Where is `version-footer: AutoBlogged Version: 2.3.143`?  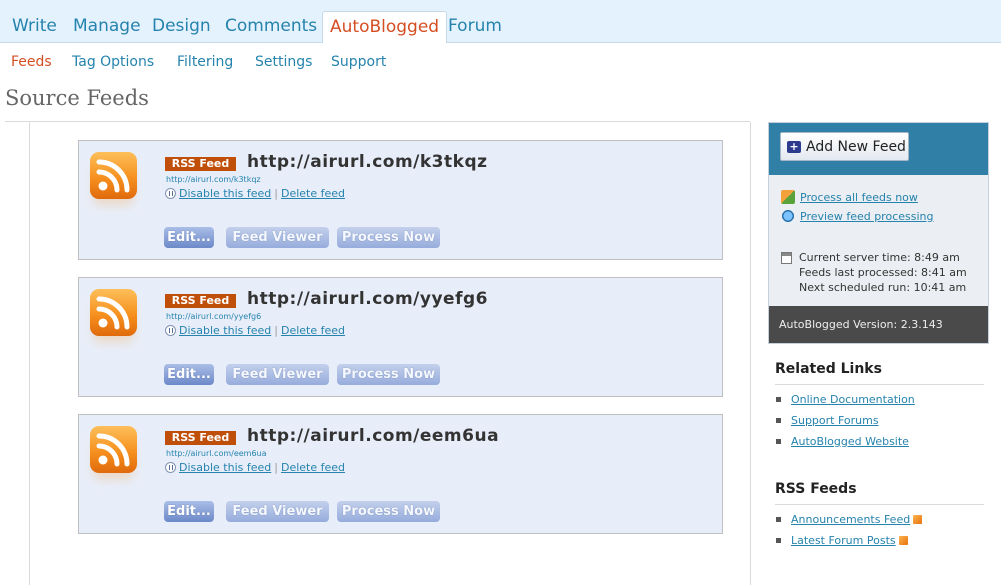
version-footer: AutoBlogged Version: 2.3.143 is located at coordinates (878, 324).